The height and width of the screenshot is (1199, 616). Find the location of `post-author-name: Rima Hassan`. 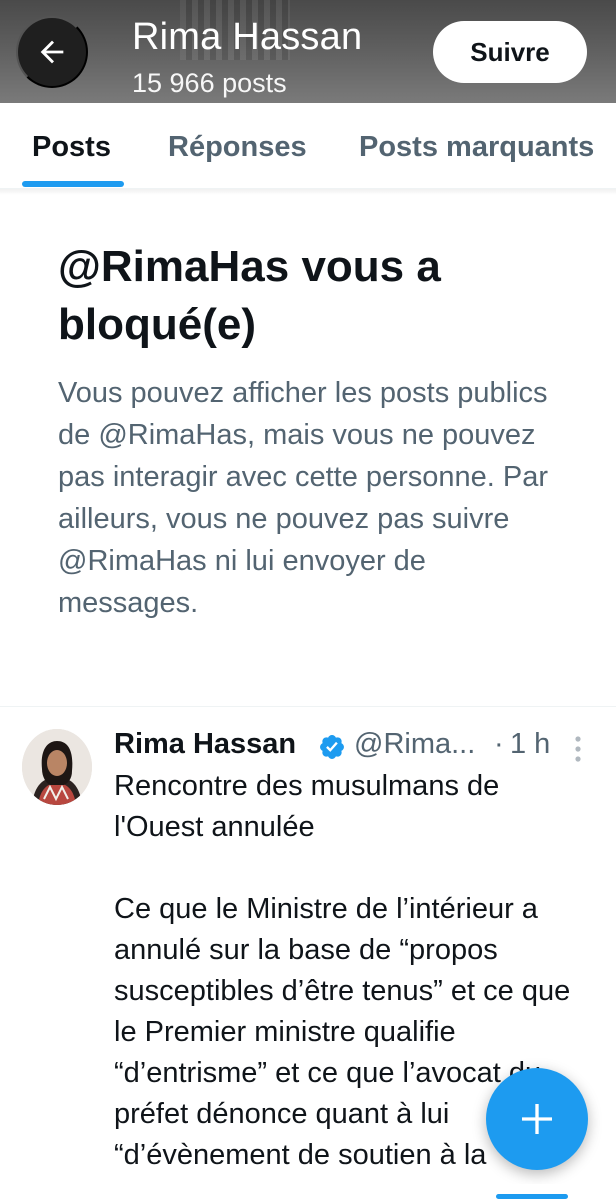

post-author-name: Rima Hassan is located at coordinates (205, 744).